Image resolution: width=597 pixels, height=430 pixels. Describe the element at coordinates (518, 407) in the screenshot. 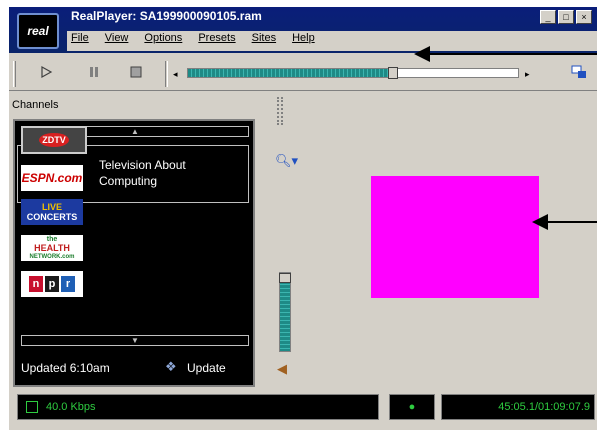

I see `time-readout: 45:05.1/01:09:07.9` at that location.